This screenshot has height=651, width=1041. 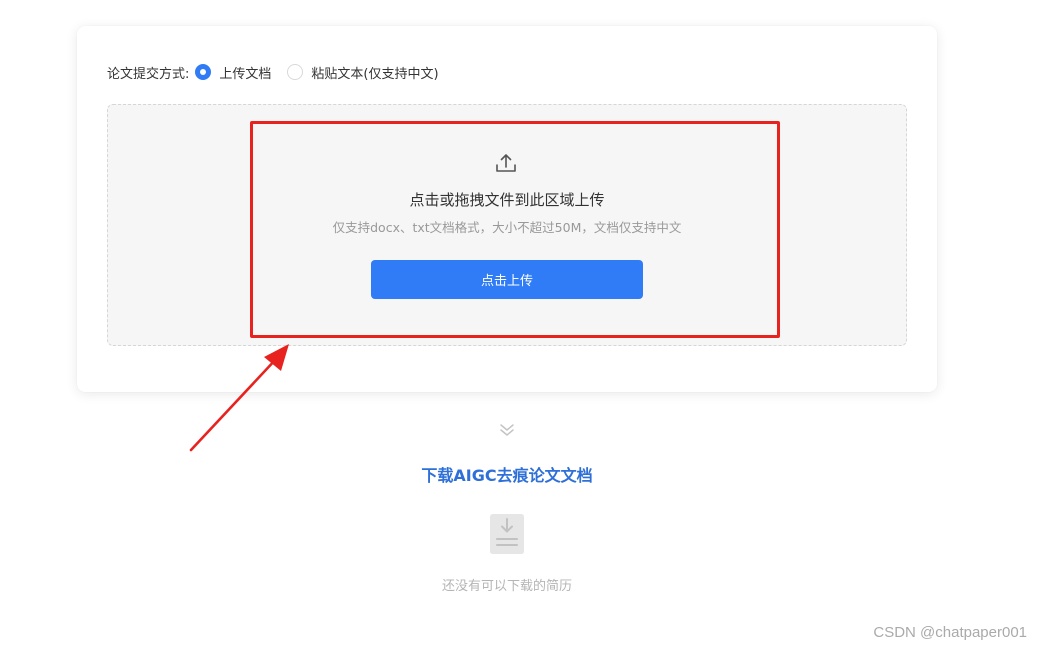 What do you see at coordinates (295, 72) in the screenshot?
I see `radio-unchecked-icon` at bounding box center [295, 72].